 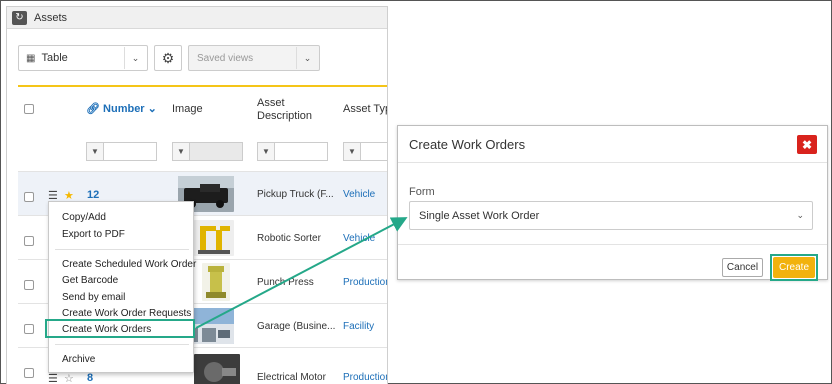 I want to click on column-header-image: Image, so click(x=187, y=109).